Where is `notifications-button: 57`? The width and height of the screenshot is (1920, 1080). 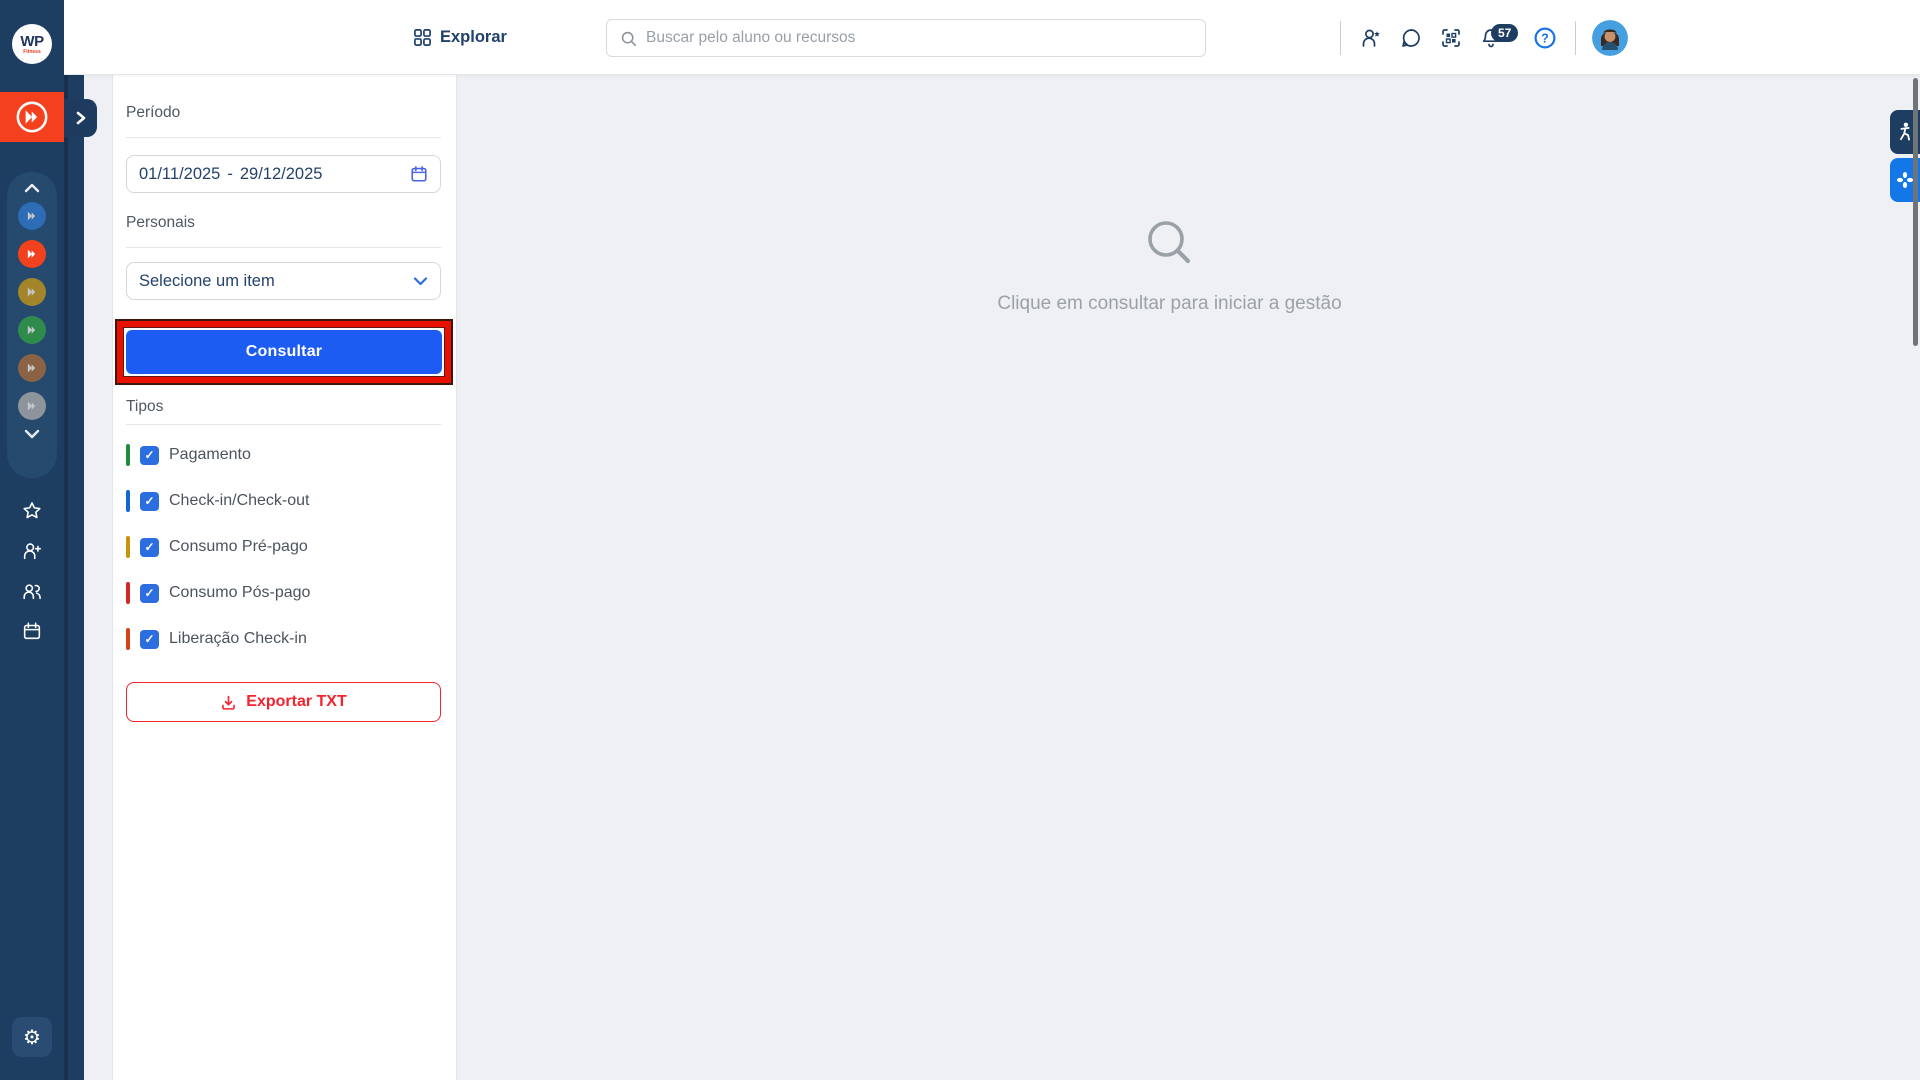
notifications-button: 57 is located at coordinates (1495, 38).